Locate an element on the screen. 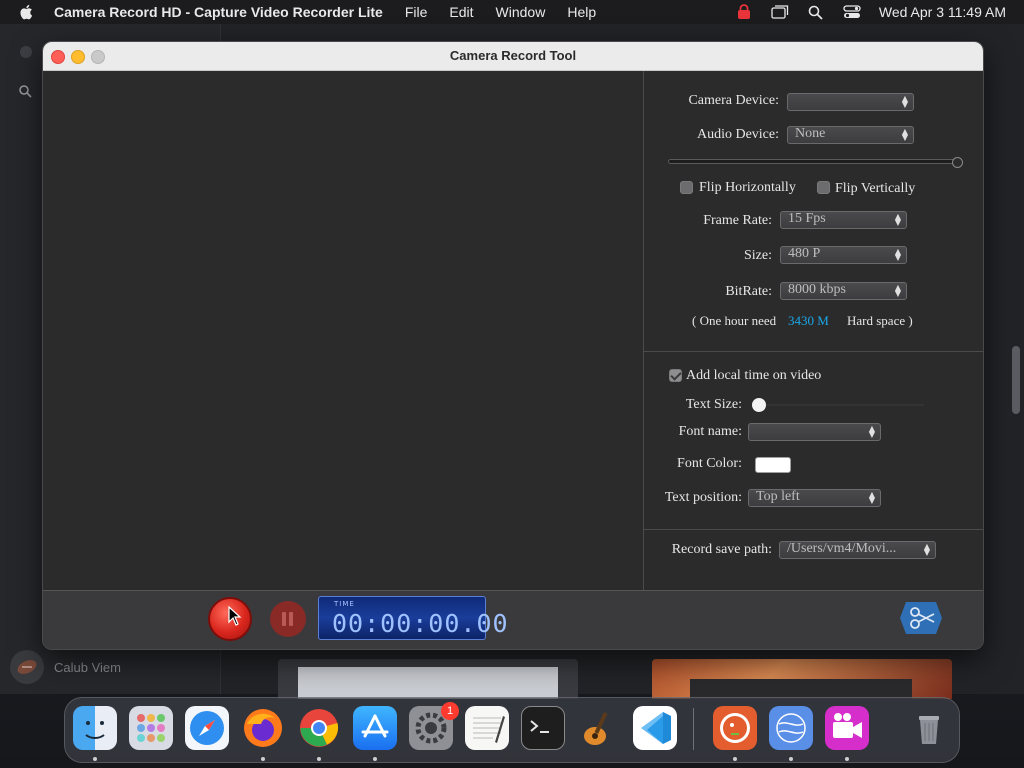 This screenshot has height=768, width=1024. dock-divider is located at coordinates (693, 729).